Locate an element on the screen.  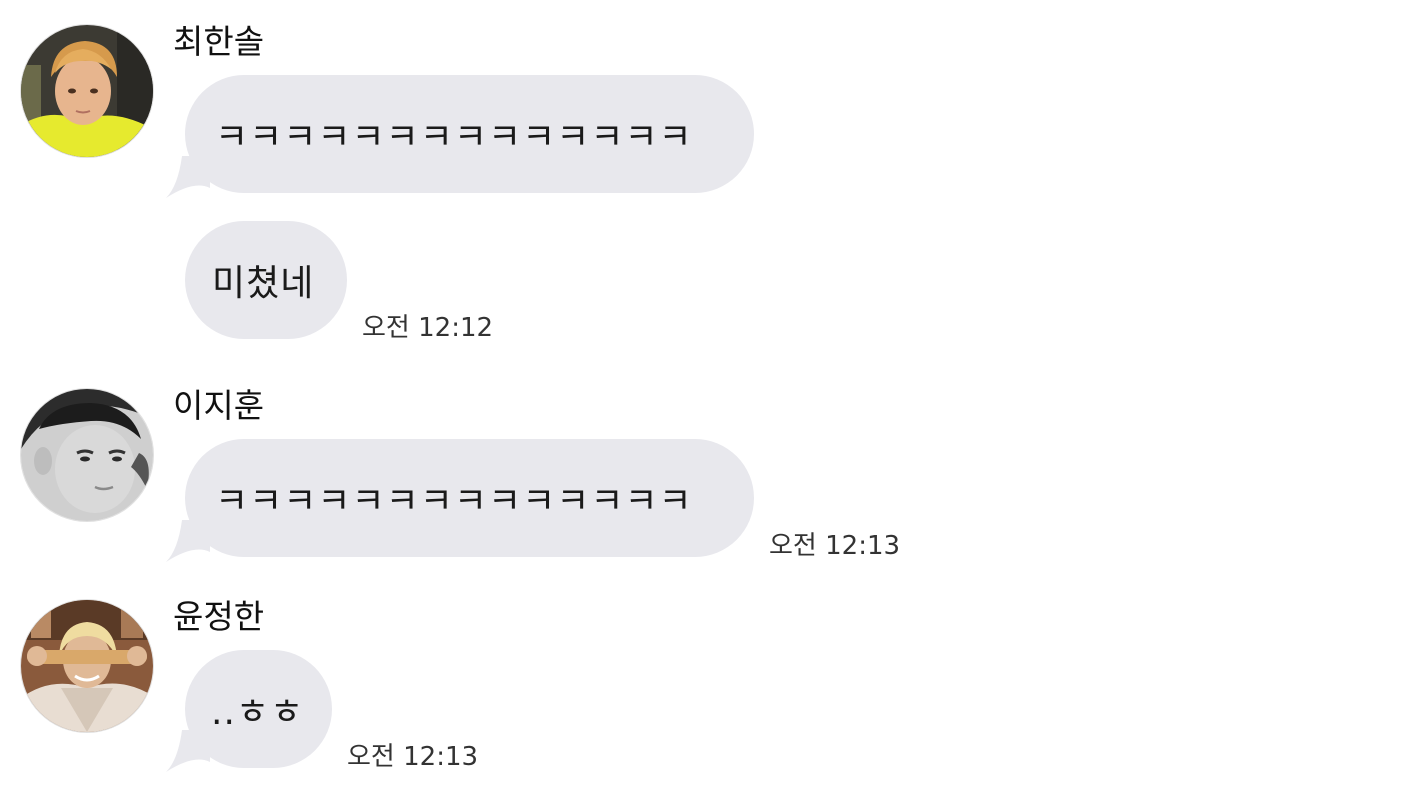
sender-name: 윤정한 is located at coordinates (219, 616).